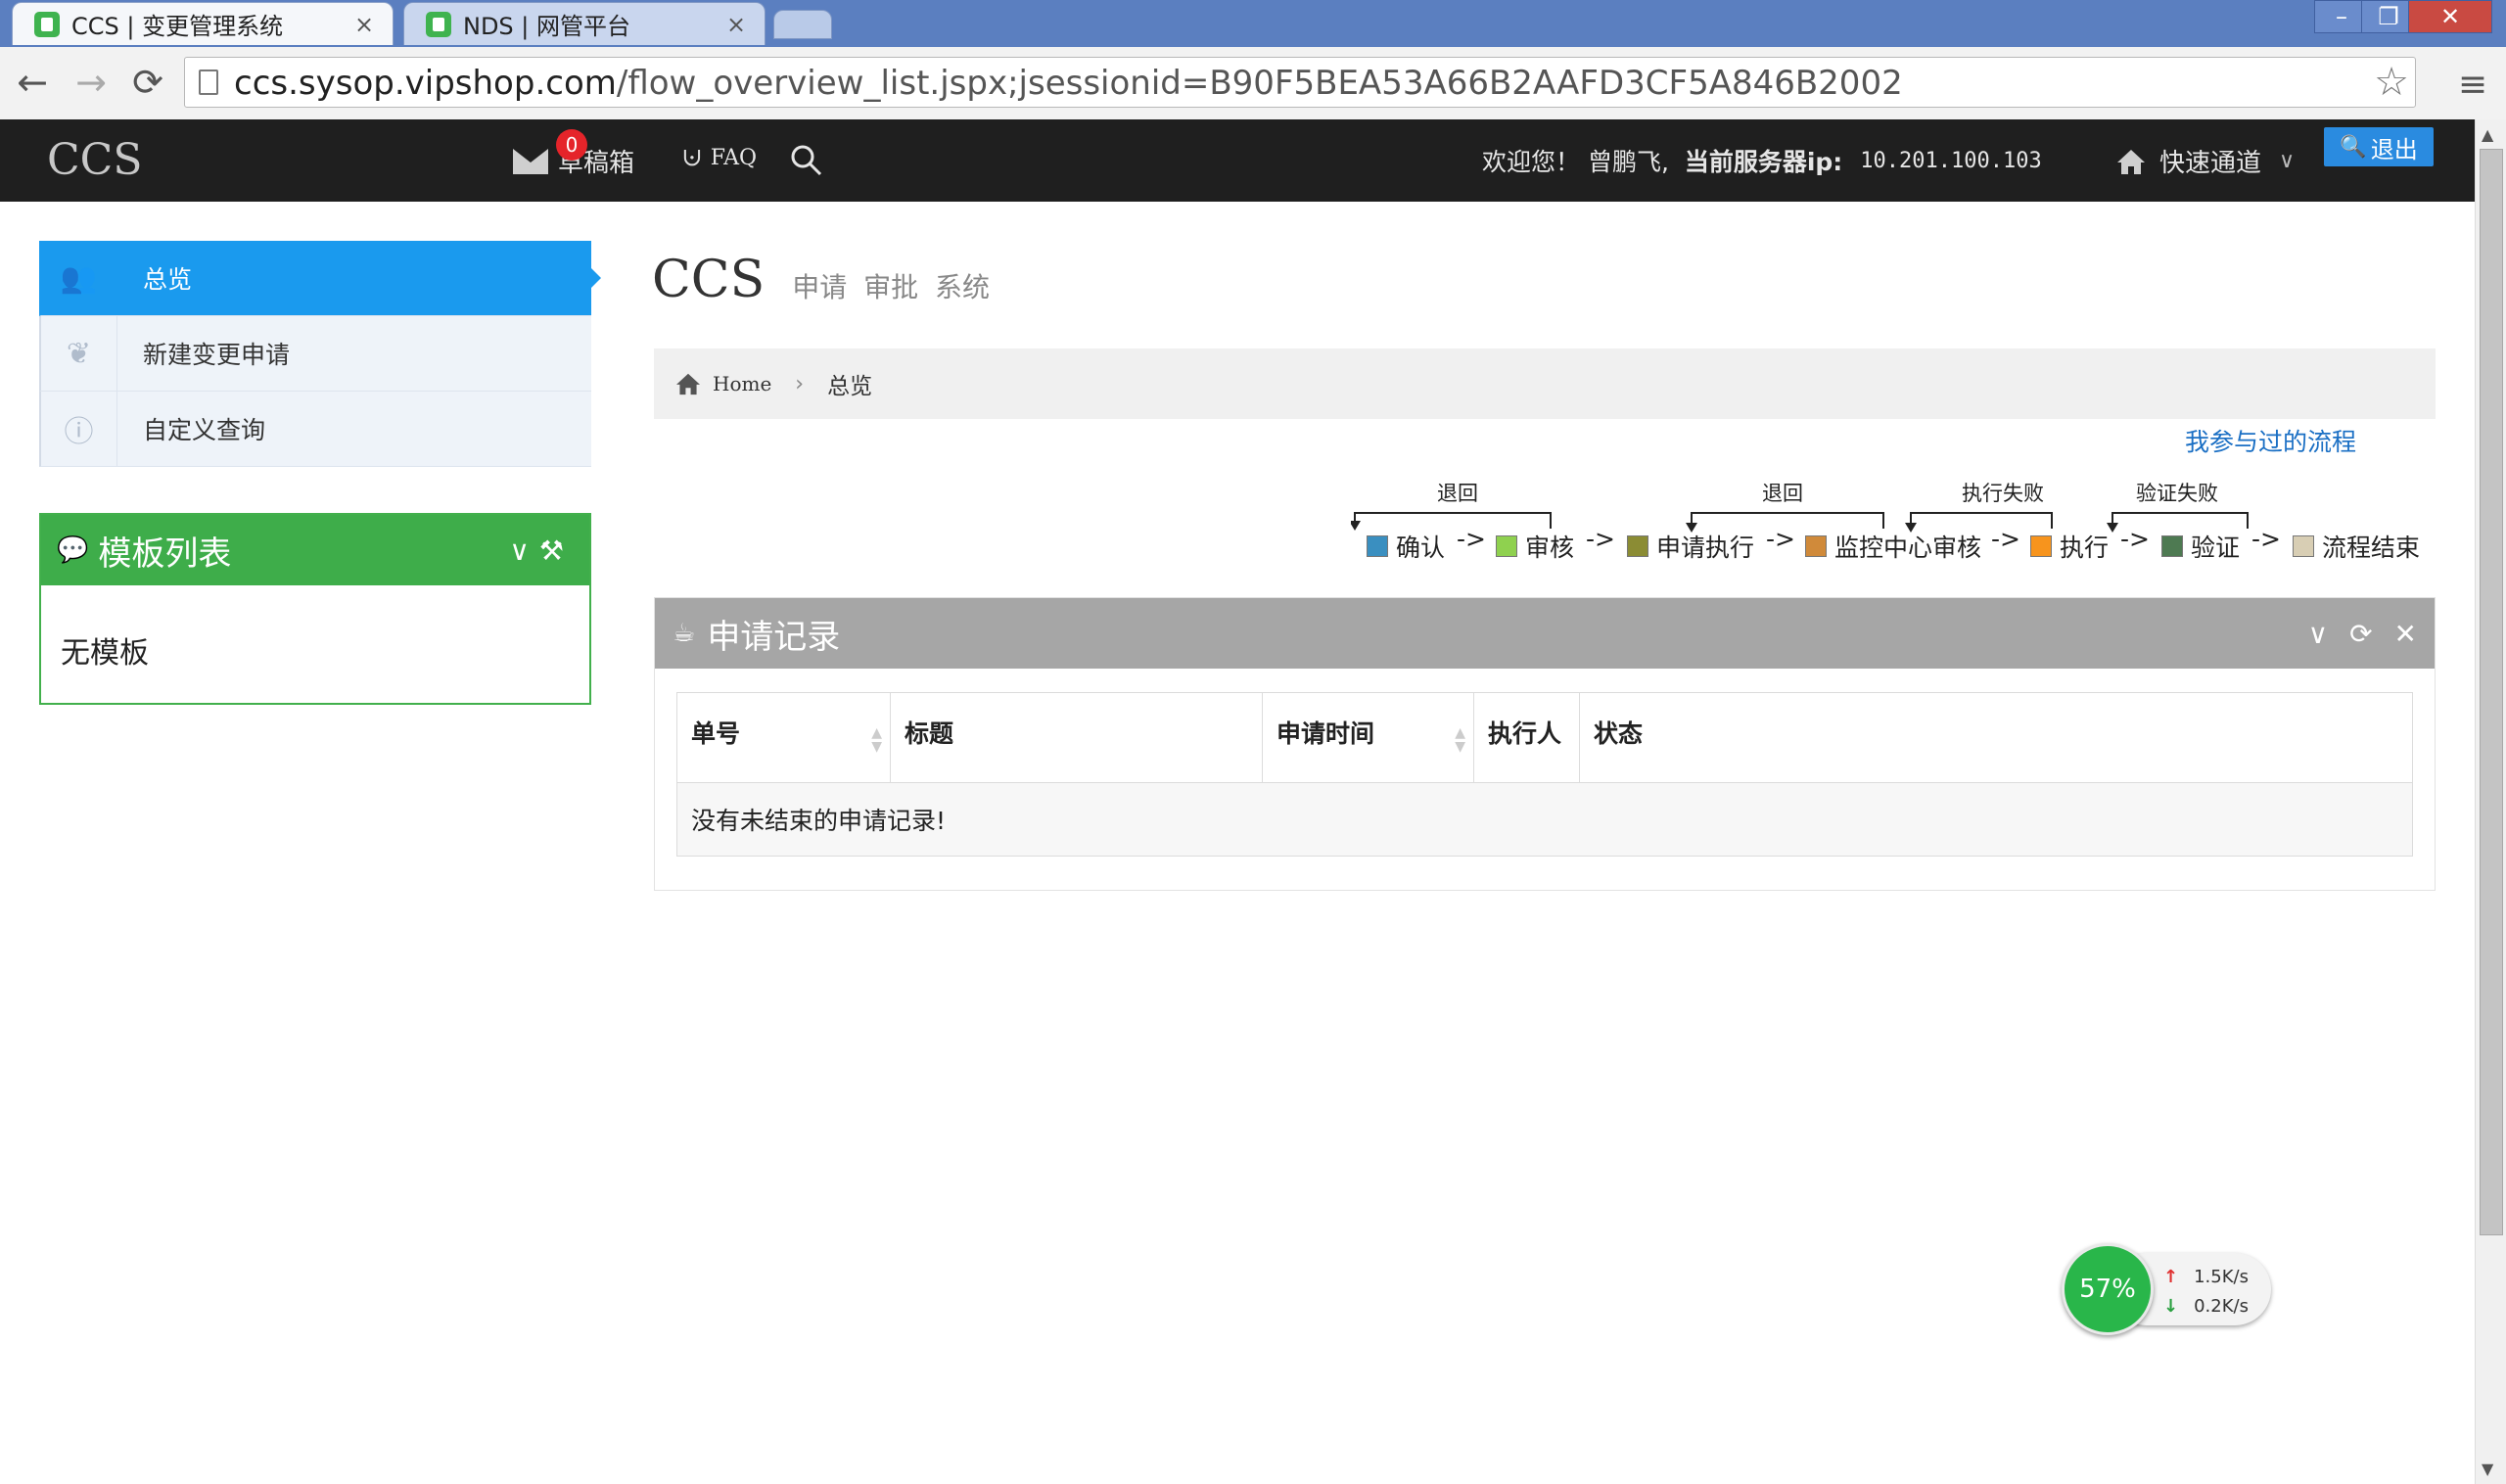 The height and width of the screenshot is (1484, 2506). What do you see at coordinates (1996, 737) in the screenshot?
I see `column-header-status: 状态` at bounding box center [1996, 737].